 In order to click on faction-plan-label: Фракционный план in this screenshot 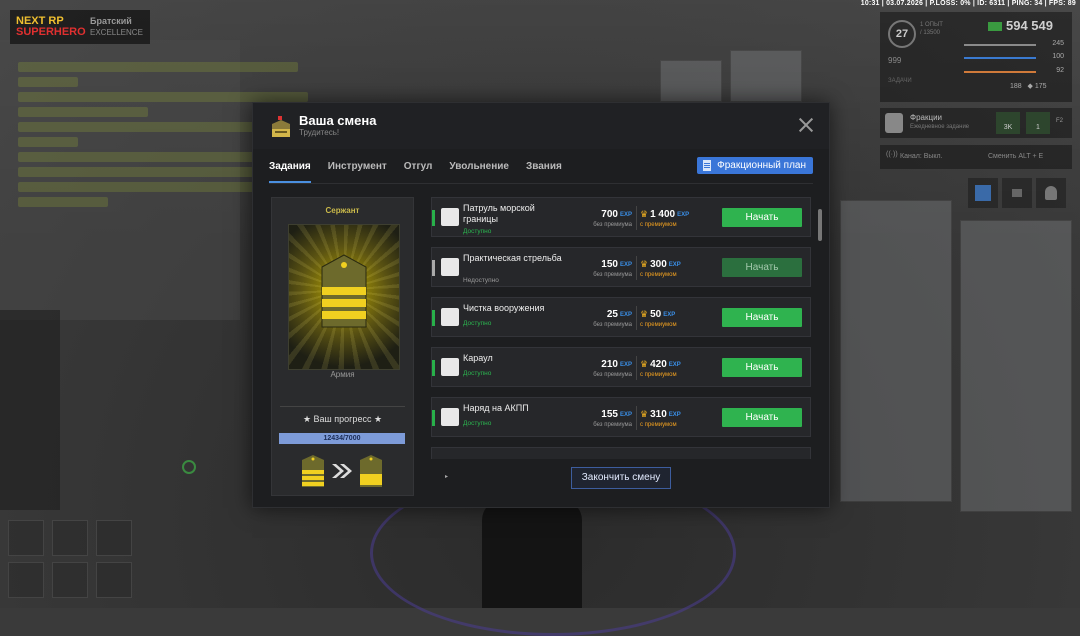, I will do `click(761, 165)`.